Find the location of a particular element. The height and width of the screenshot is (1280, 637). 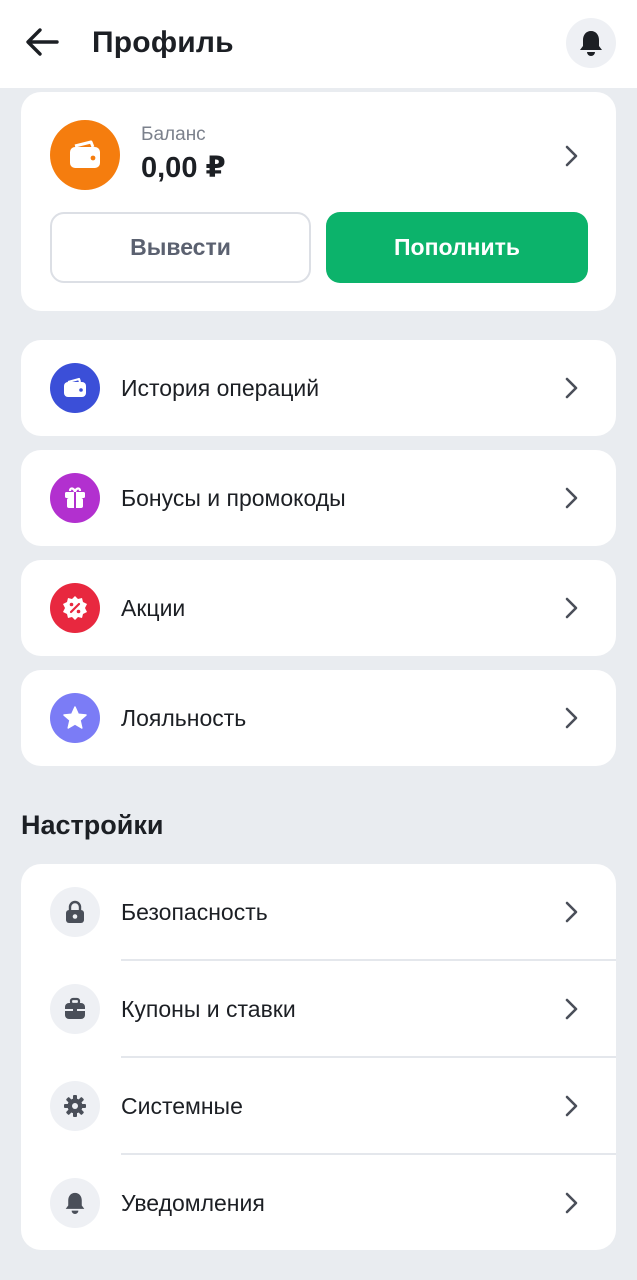

settings-item-security: Безопасность is located at coordinates (318, 912).